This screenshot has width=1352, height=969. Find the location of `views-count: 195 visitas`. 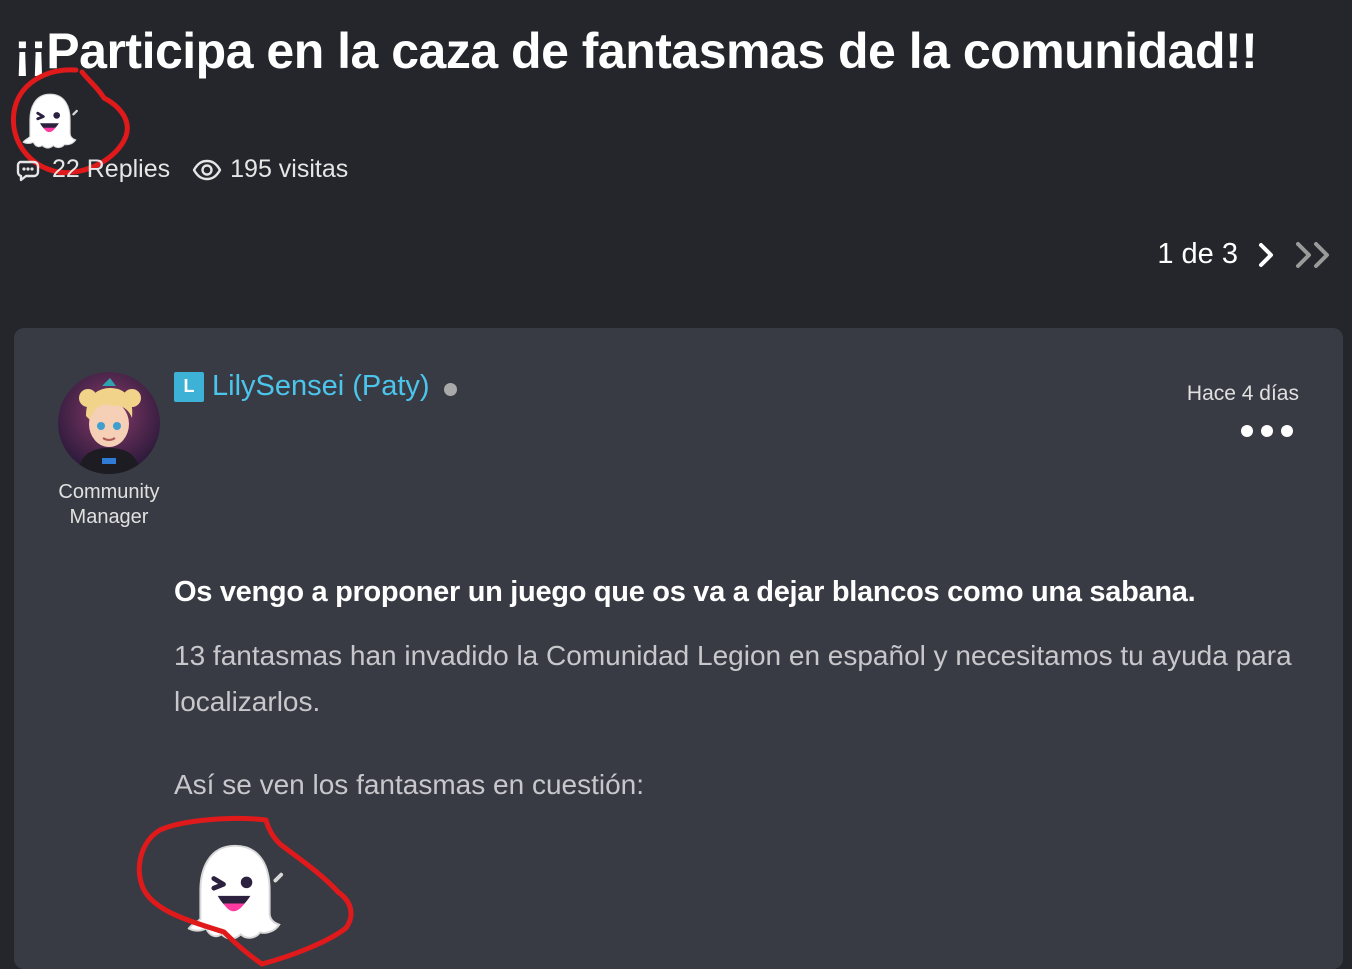

views-count: 195 visitas is located at coordinates (289, 169).